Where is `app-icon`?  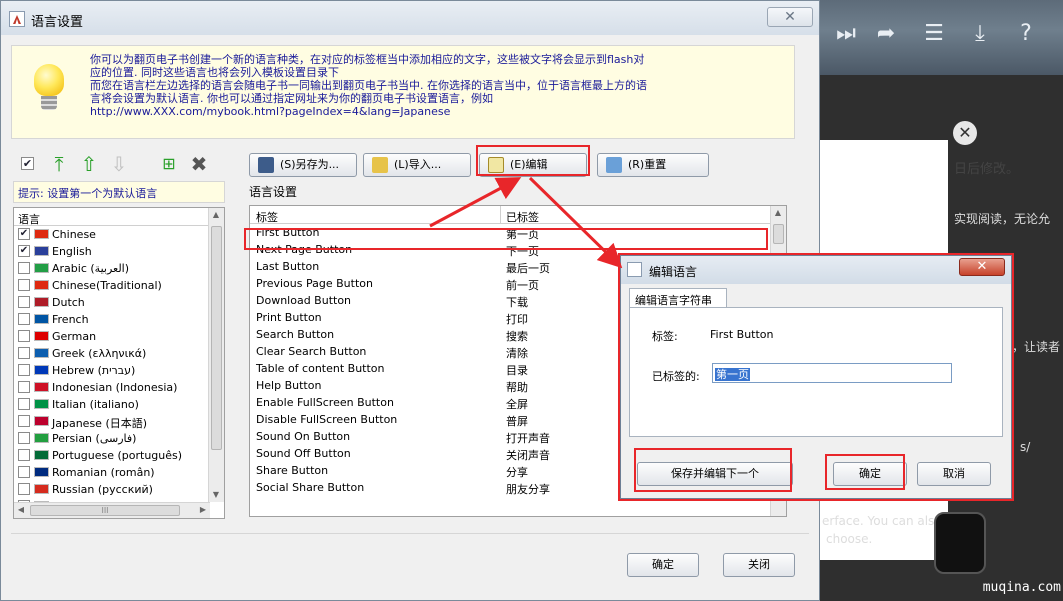 app-icon is located at coordinates (17, 19).